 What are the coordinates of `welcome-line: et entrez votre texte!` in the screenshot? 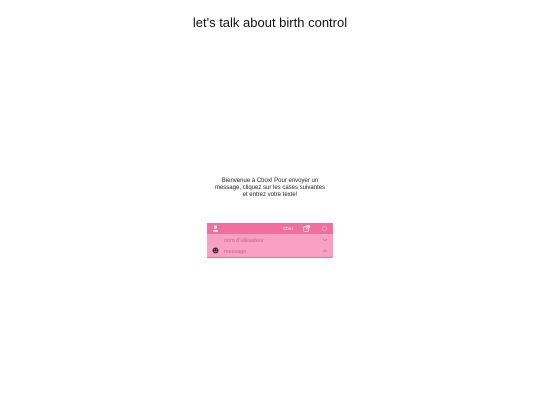 It's located at (270, 195).